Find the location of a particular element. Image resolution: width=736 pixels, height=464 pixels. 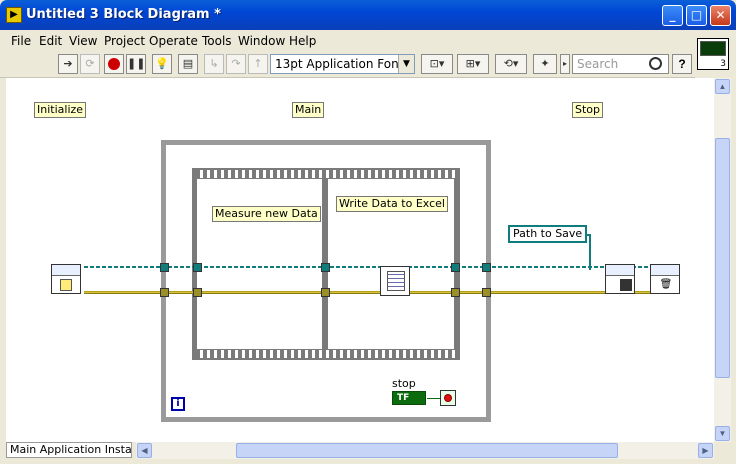

step-into-icon: ↳ is located at coordinates (214, 64).